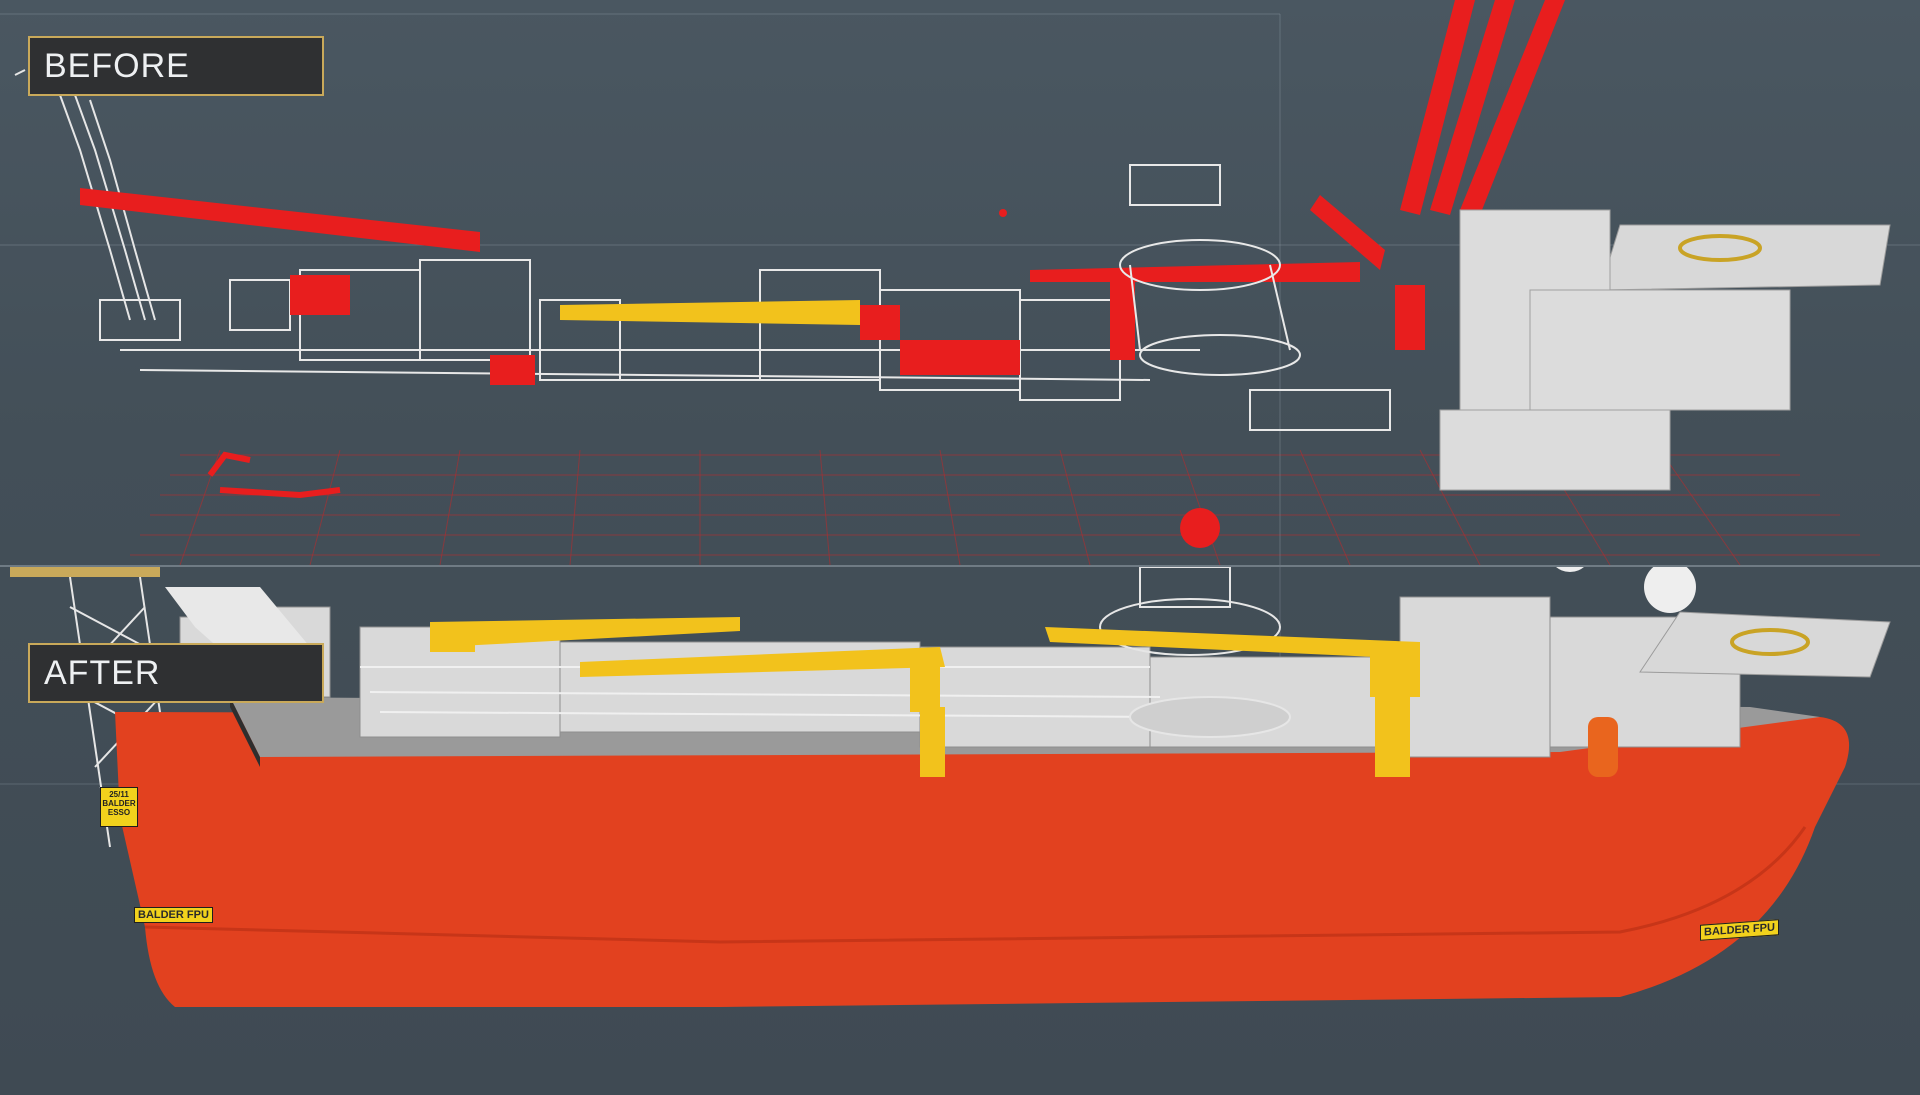 The width and height of the screenshot is (1920, 1095). Describe the element at coordinates (1670, 590) in the screenshot. I see `radome-right` at that location.